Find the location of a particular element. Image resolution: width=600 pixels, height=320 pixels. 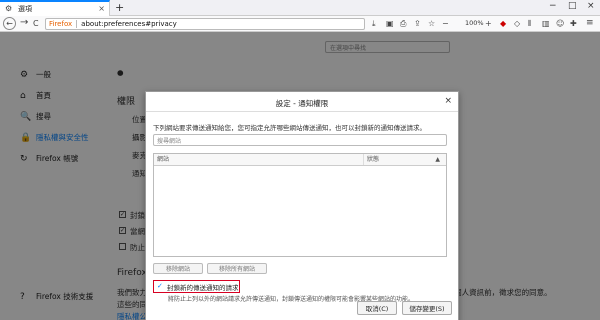

zoom-out-icon: − is located at coordinates (445, 23).